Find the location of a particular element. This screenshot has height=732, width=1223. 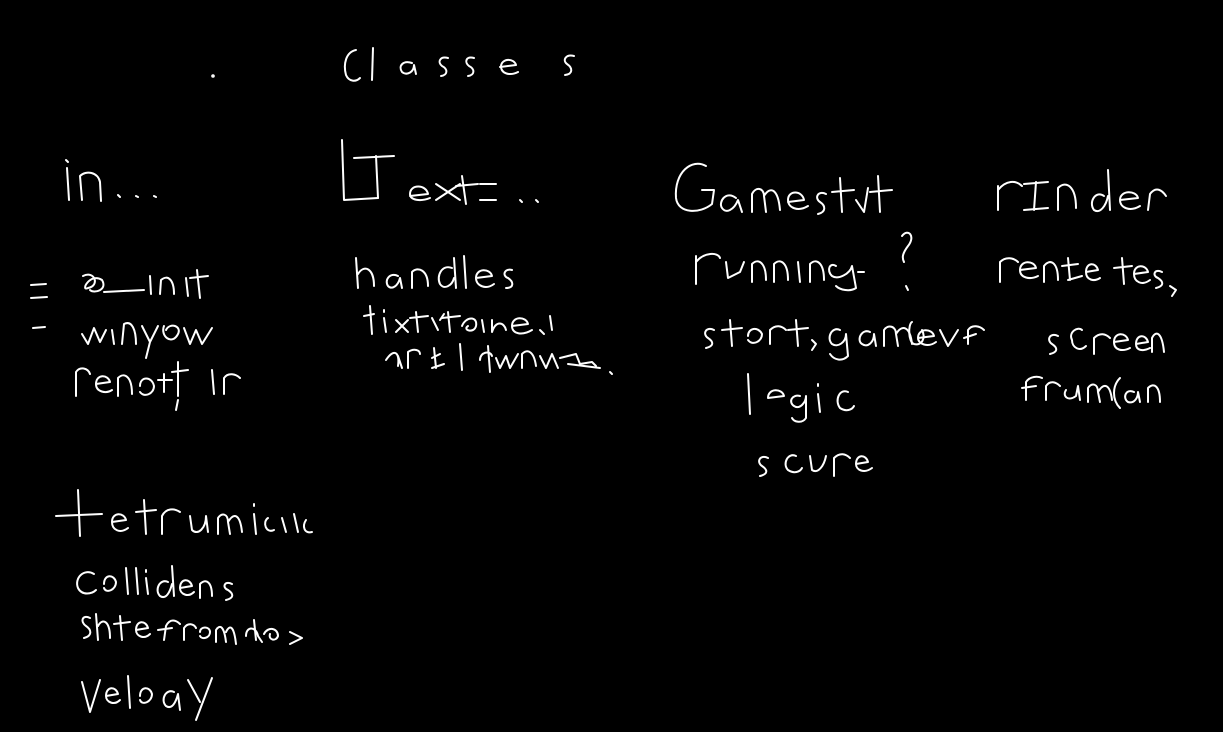

column-1-title is located at coordinates (111, 180).